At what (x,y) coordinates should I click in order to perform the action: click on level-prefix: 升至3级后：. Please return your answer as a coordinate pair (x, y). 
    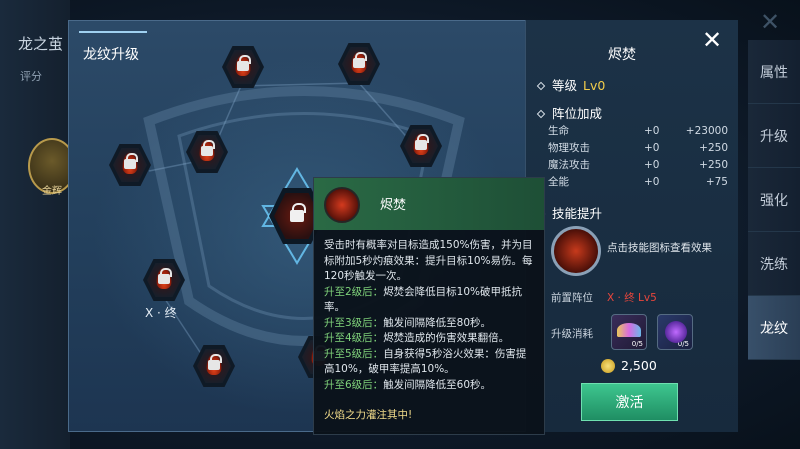
    Looking at the image, I should click on (354, 322).